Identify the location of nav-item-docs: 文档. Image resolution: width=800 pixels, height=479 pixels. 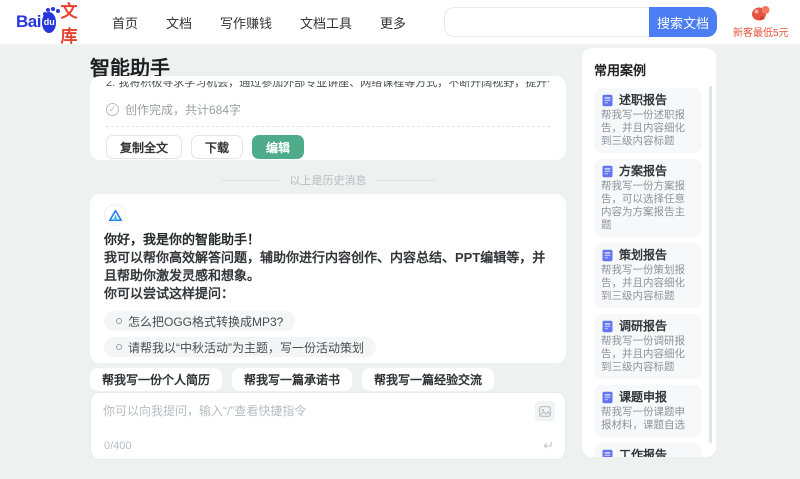
(179, 22).